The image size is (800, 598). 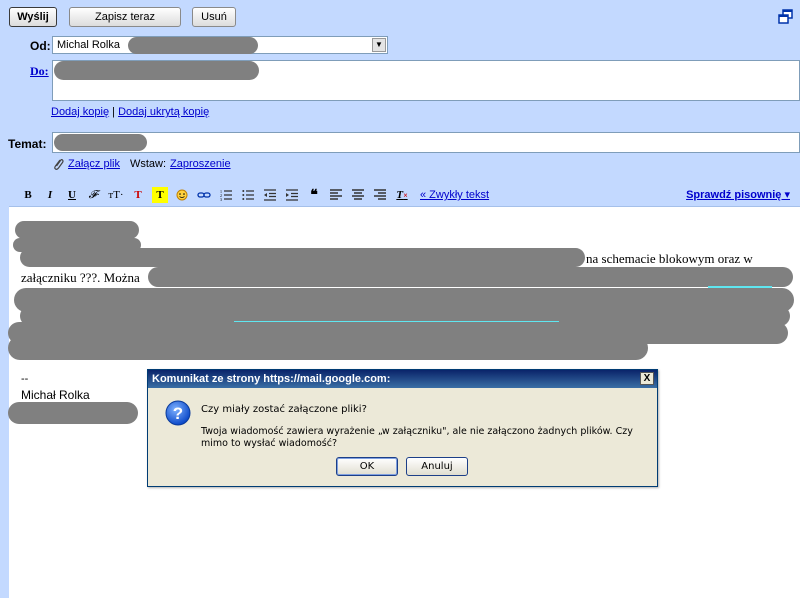 What do you see at coordinates (27, 144) in the screenshot?
I see `subject-label: Temat:` at bounding box center [27, 144].